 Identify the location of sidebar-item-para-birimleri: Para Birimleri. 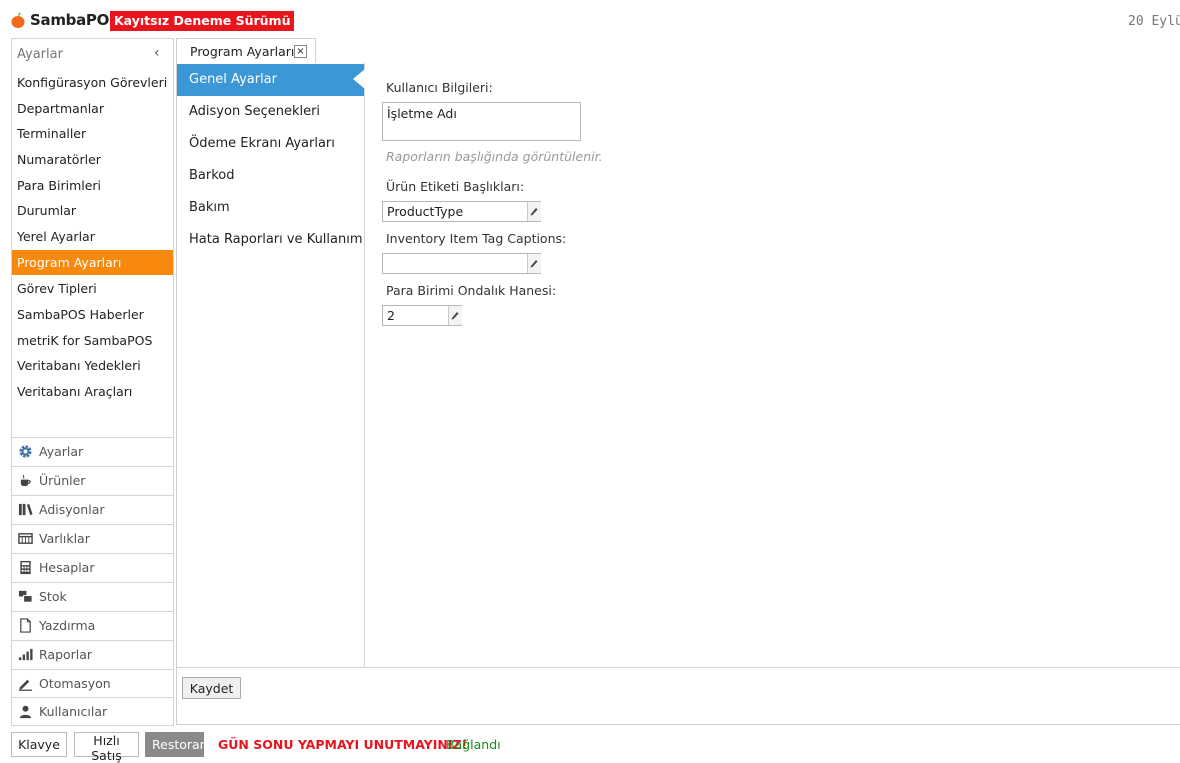
(92, 185).